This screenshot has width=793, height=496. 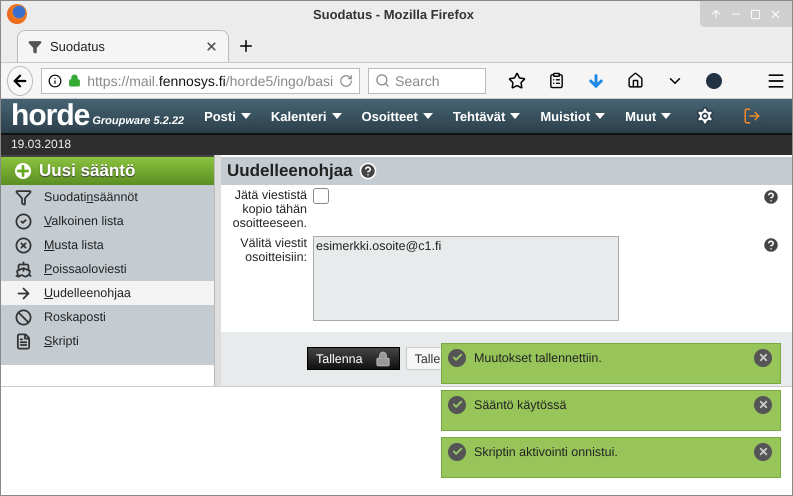 I want to click on sidebar-item: Roskaposti, so click(x=107, y=317).